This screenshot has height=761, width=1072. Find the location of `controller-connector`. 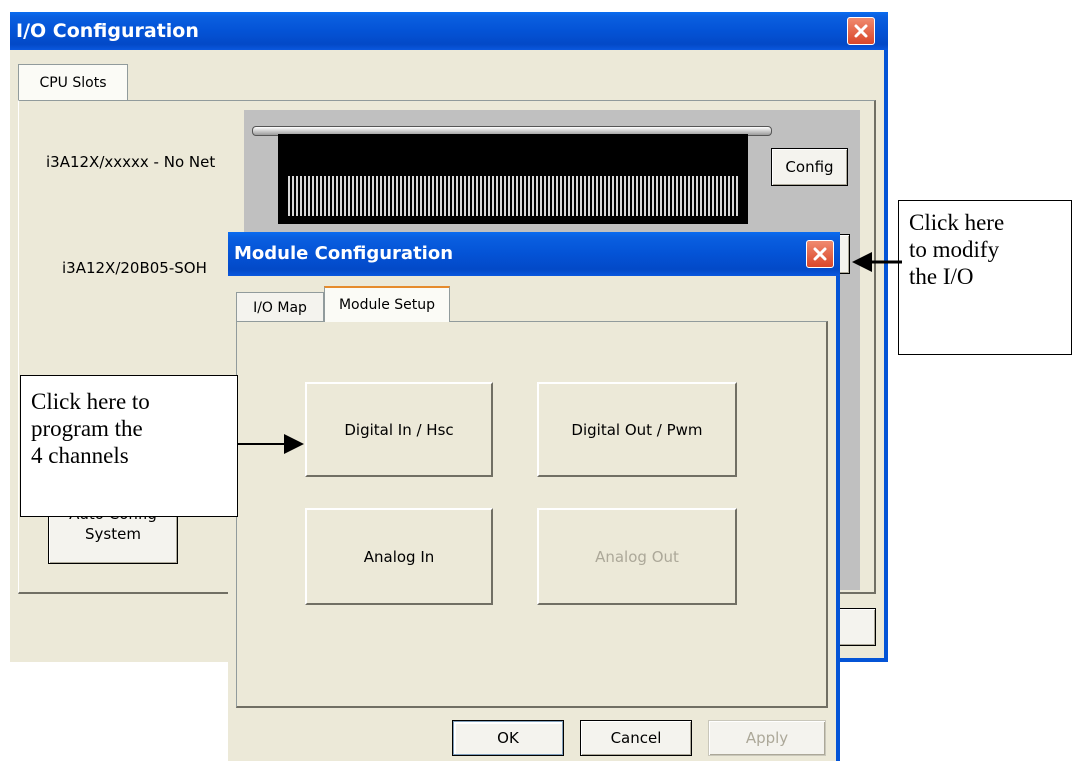

controller-connector is located at coordinates (513, 196).